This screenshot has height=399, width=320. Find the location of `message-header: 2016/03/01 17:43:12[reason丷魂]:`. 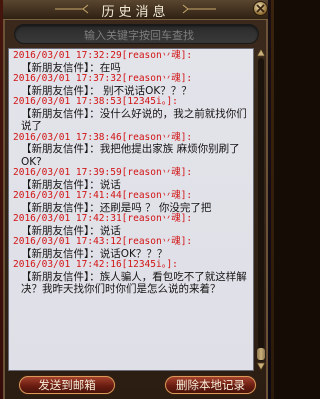

message-header: 2016/03/01 17:43:12[reason丷魂]: is located at coordinates (103, 241).